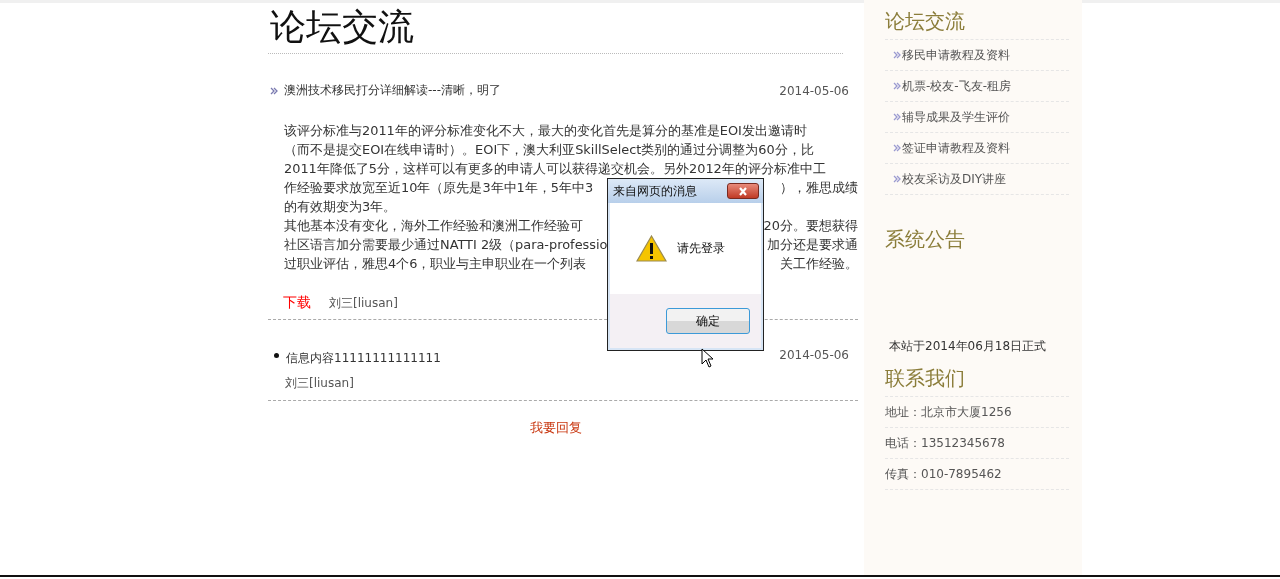 The height and width of the screenshot is (579, 1280). Describe the element at coordinates (977, 474) in the screenshot. I see `contact-info: 传真：010-7895462` at that location.